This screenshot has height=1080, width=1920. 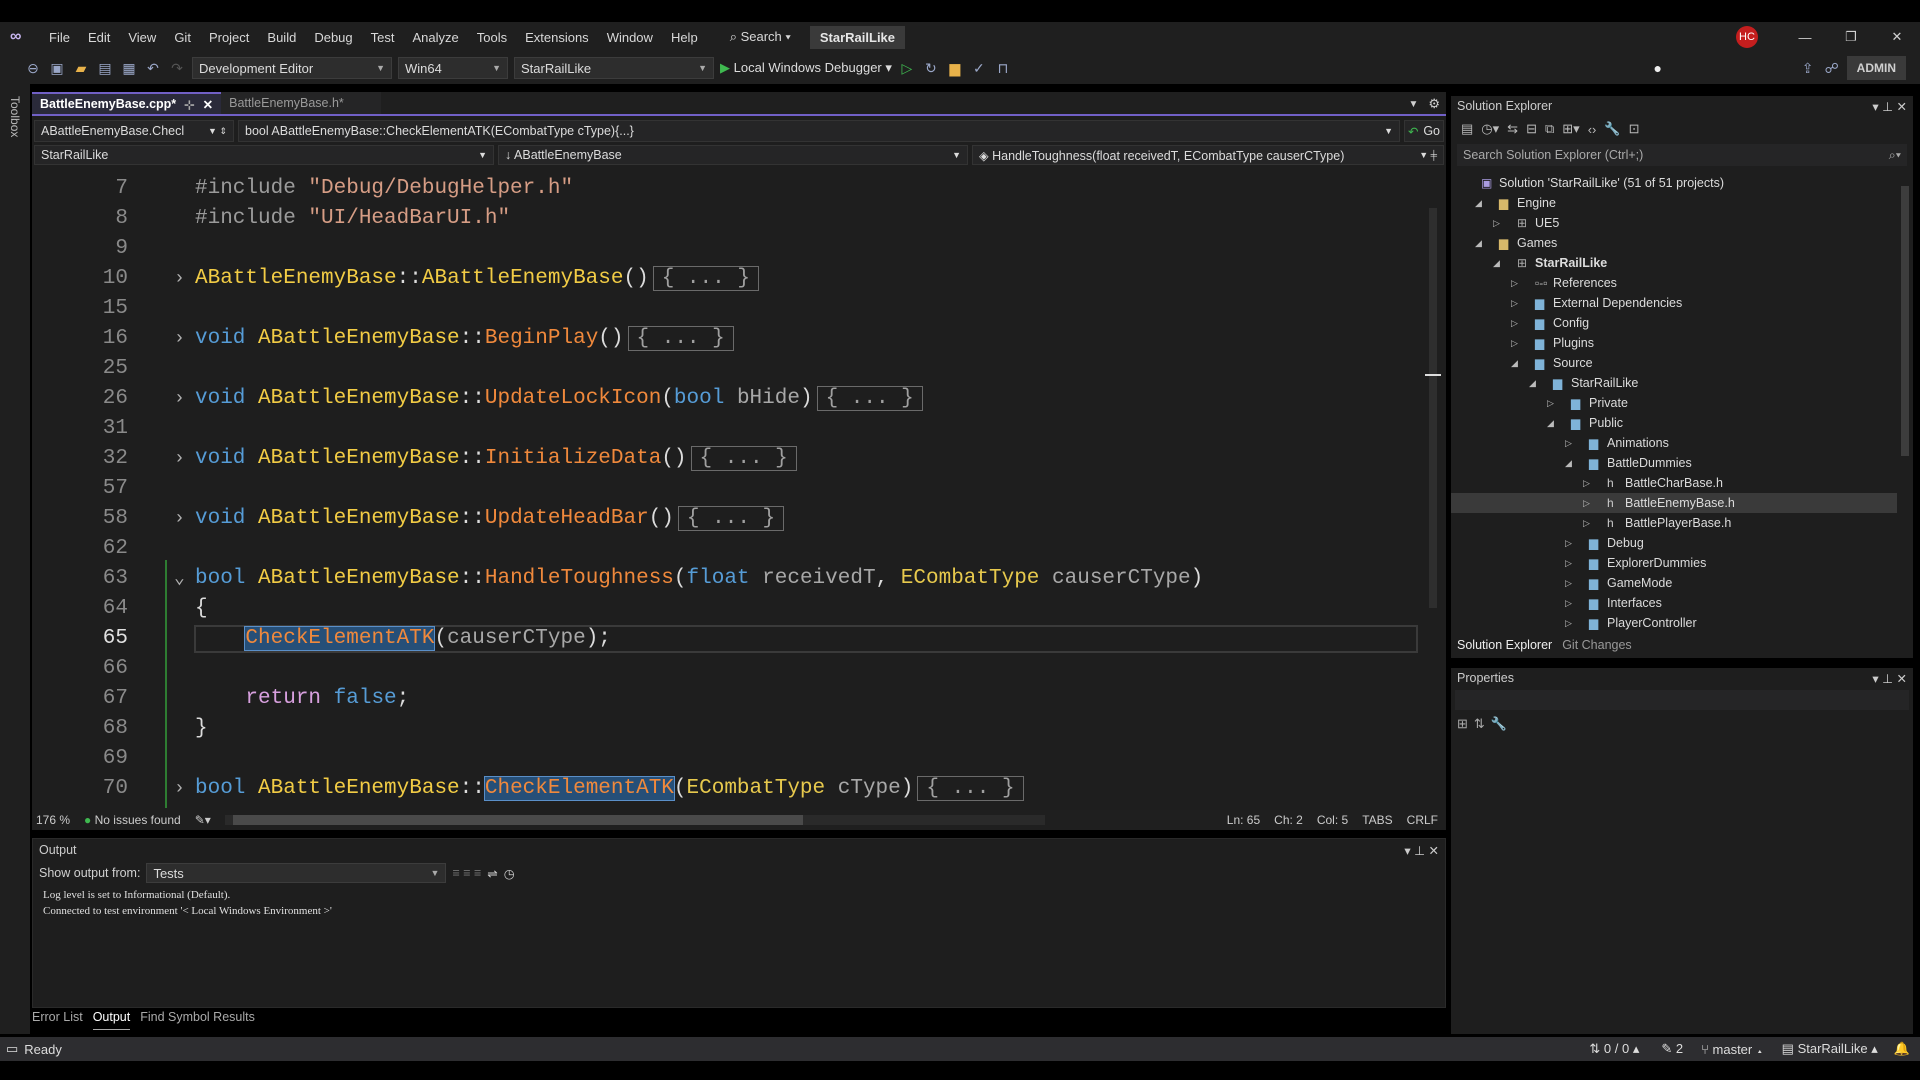 What do you see at coordinates (15, 559) in the screenshot?
I see `toolbox-strip: Toolbox` at bounding box center [15, 559].